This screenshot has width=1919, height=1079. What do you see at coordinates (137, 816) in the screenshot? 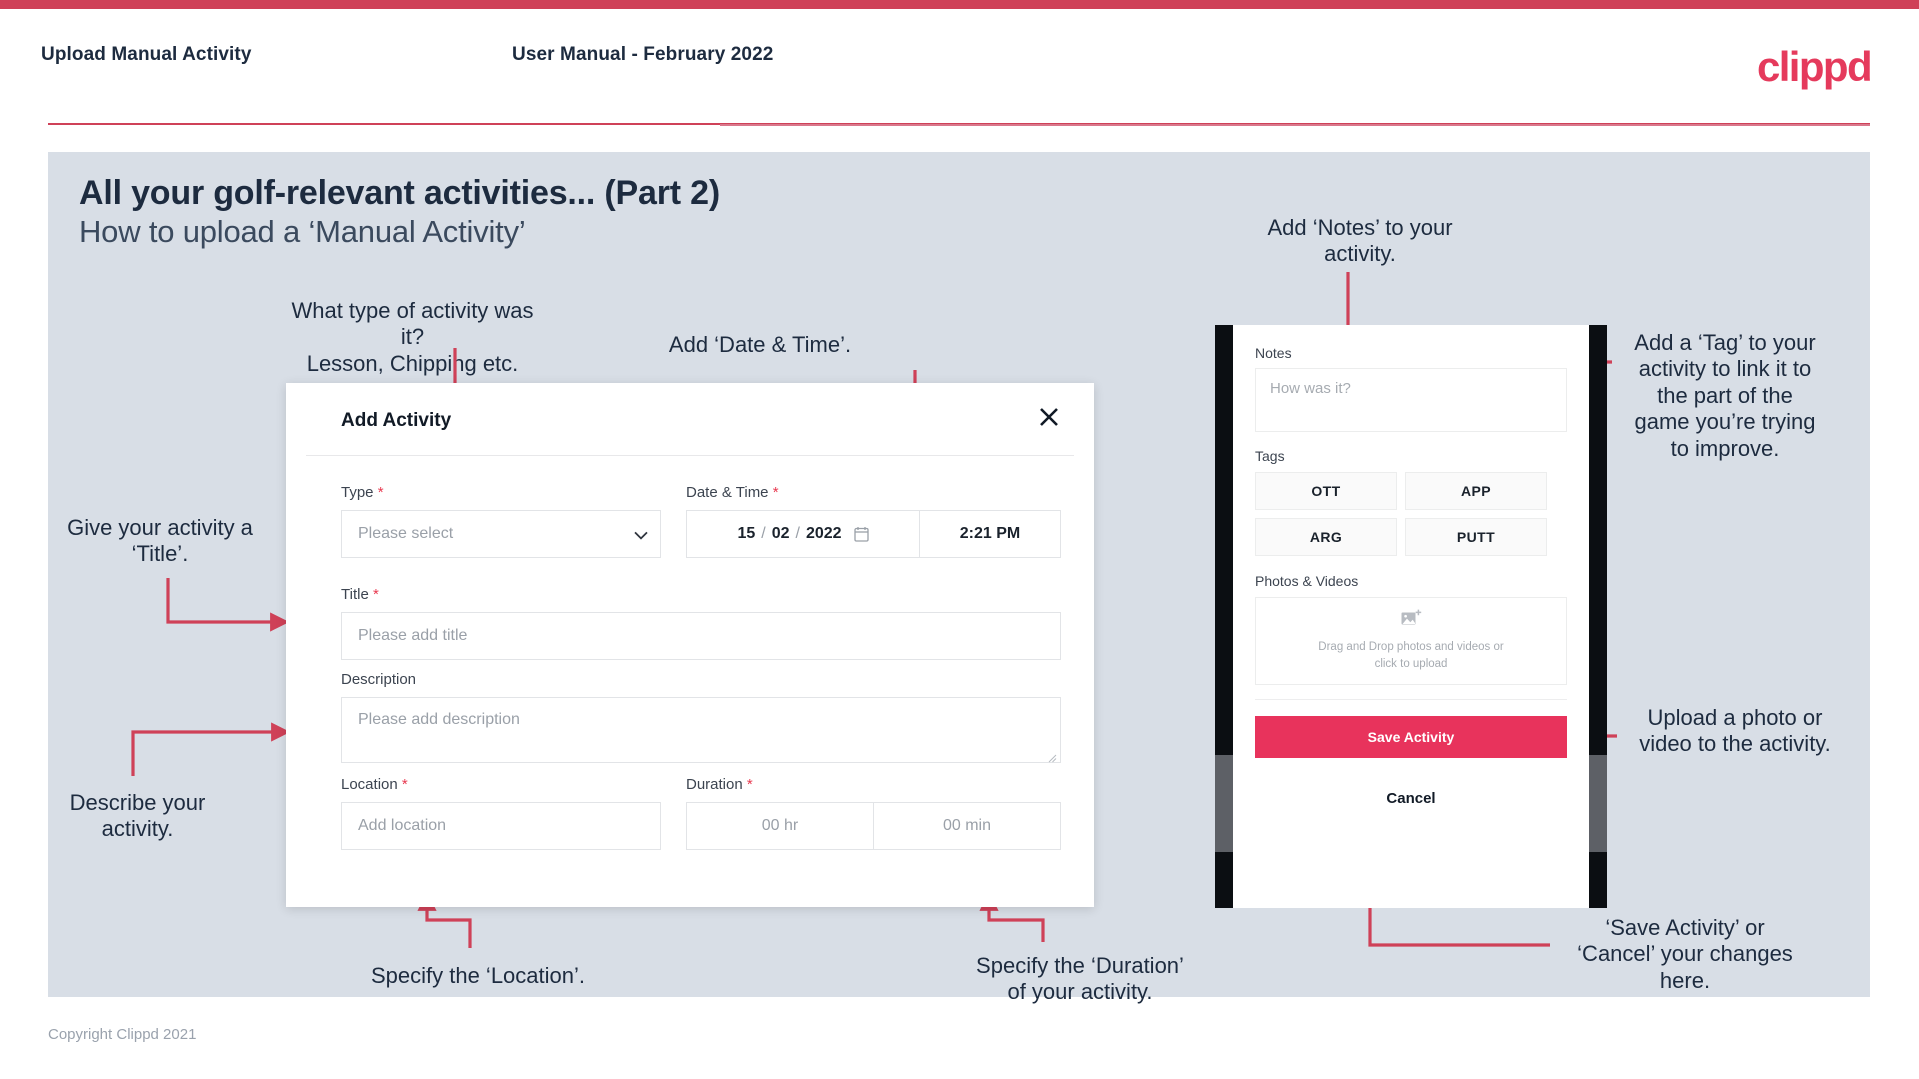
I see `annotation-description: Describe your activity.` at bounding box center [137, 816].